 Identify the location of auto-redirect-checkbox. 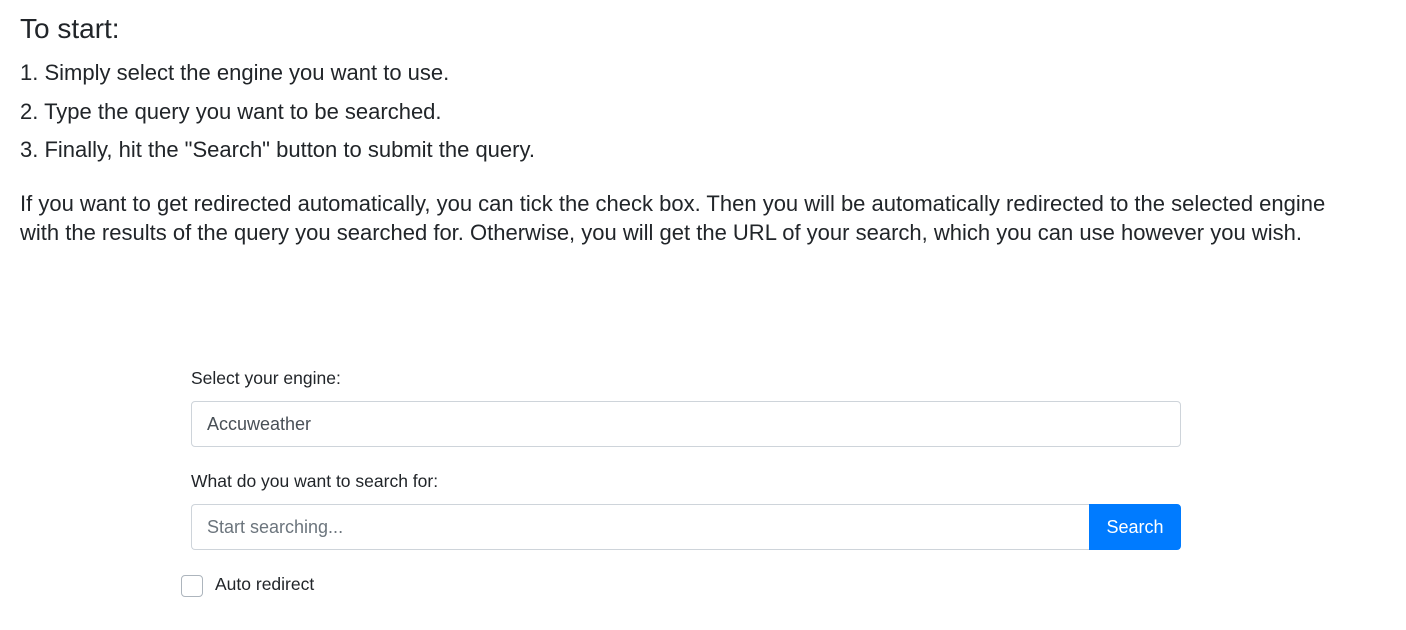
(192, 586).